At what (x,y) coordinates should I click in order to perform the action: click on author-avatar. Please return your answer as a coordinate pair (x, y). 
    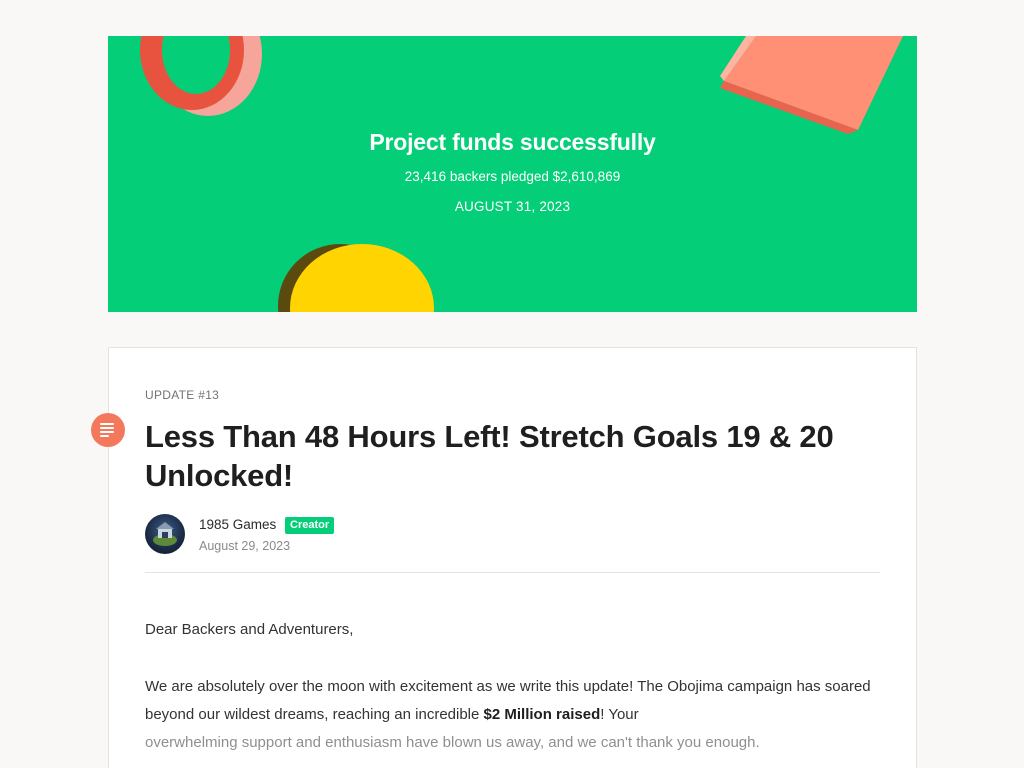
    Looking at the image, I should click on (165, 534).